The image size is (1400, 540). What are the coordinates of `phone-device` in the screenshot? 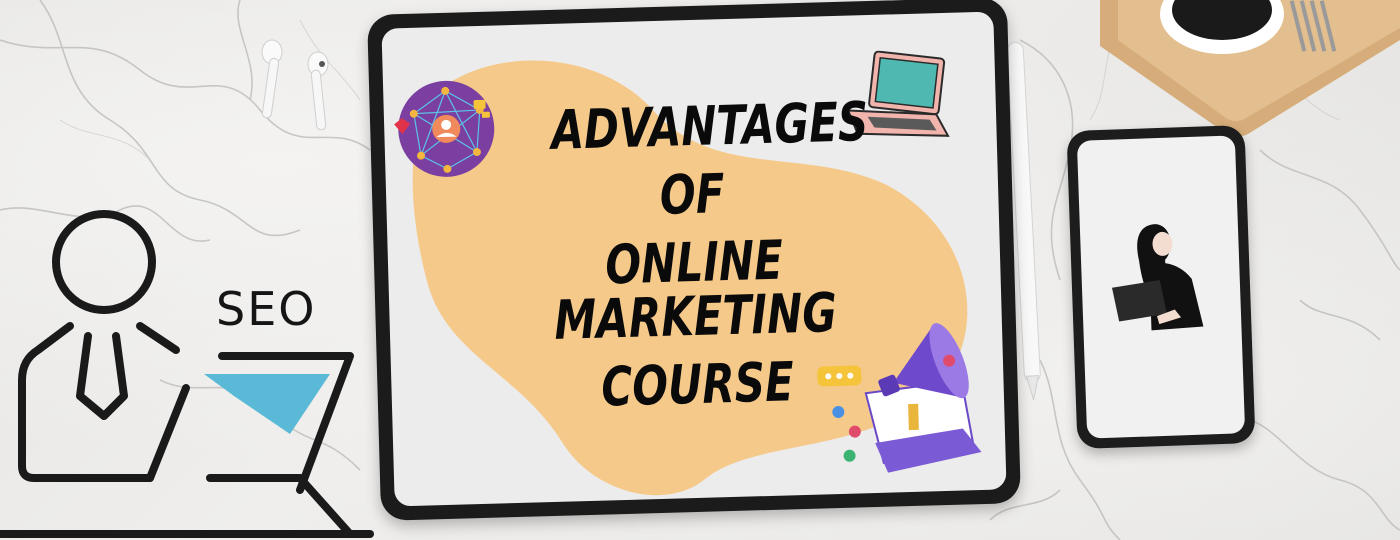 It's located at (1161, 287).